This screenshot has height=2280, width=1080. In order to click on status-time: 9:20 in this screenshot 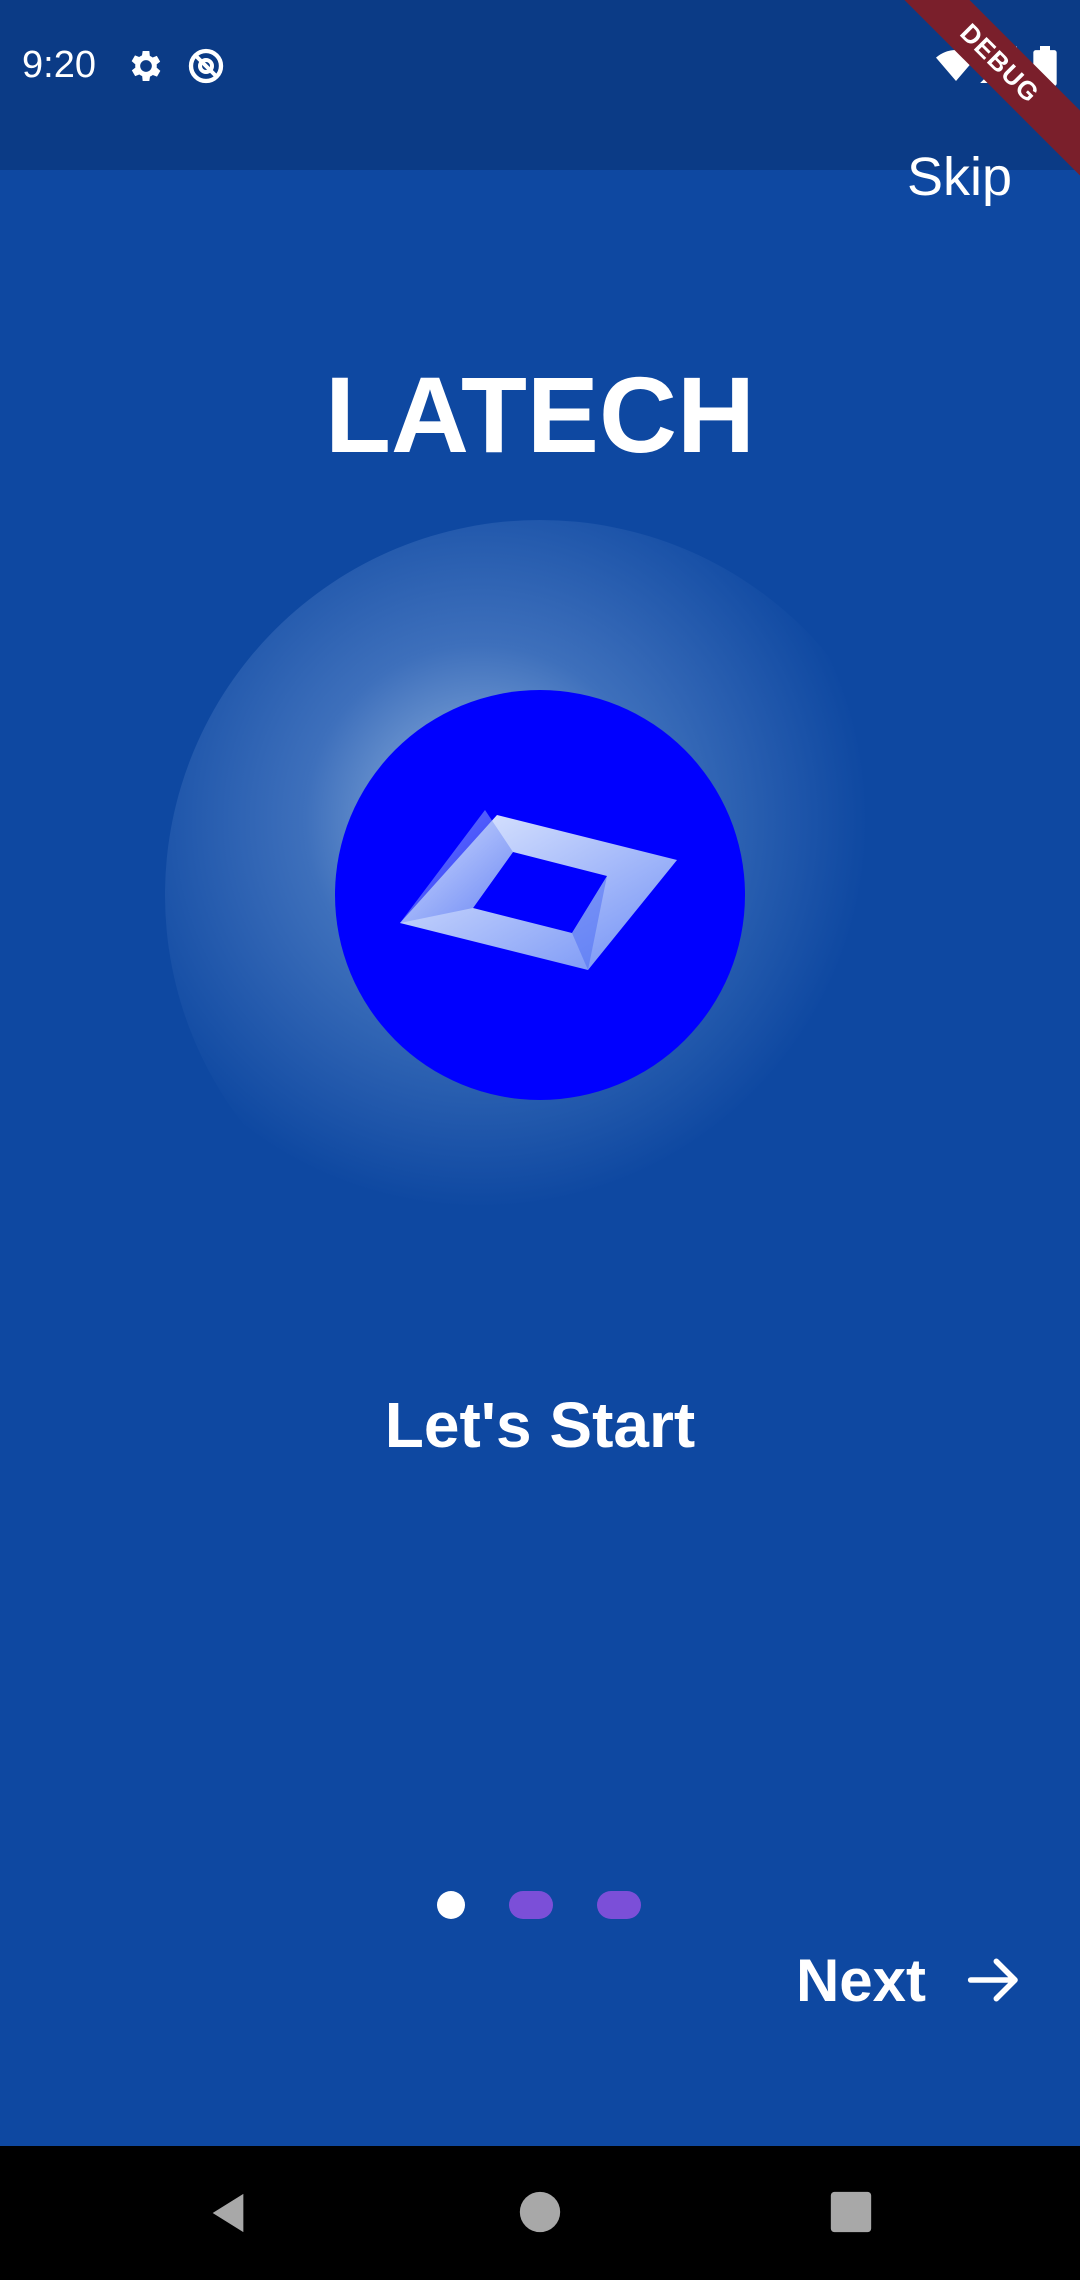, I will do `click(59, 65)`.